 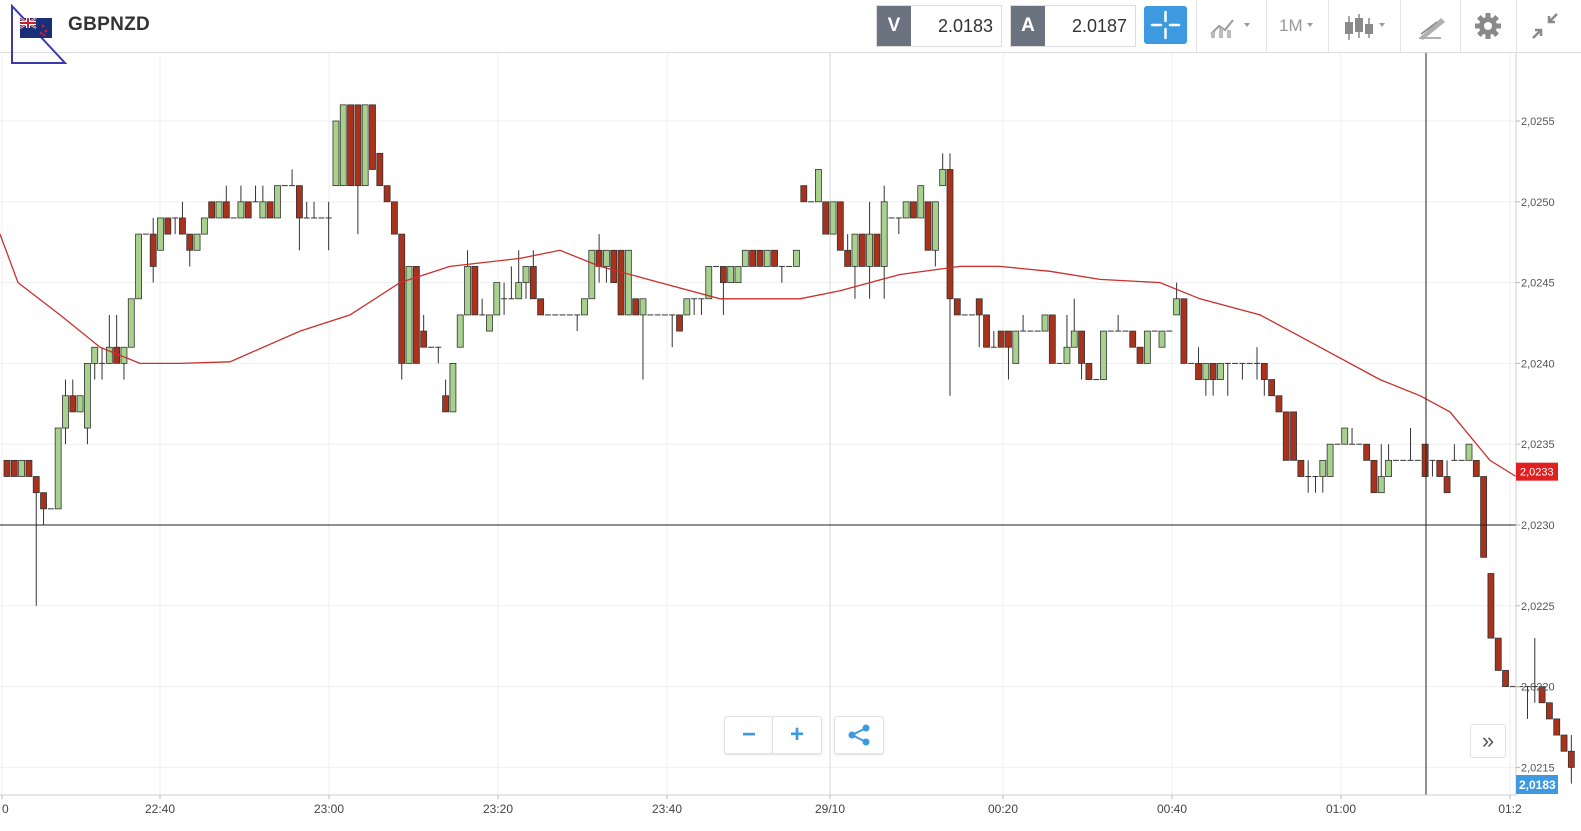 I want to click on time-tick-label: 23:20, so click(x=498, y=809).